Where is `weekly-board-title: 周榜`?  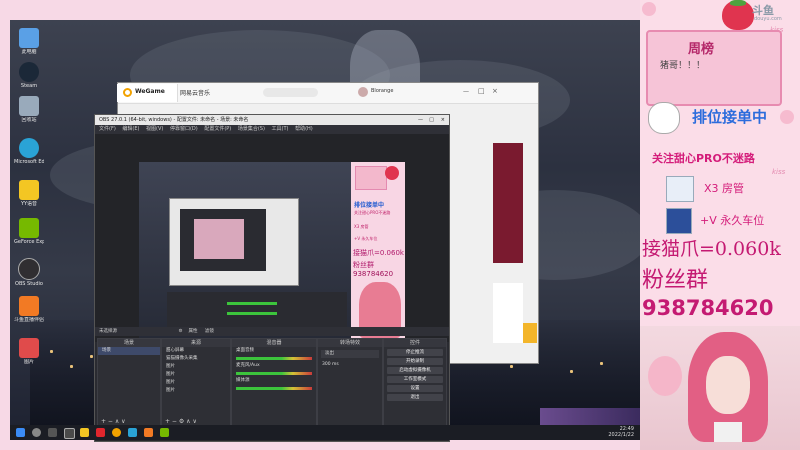
weekly-board-title: 周榜 is located at coordinates (701, 49).